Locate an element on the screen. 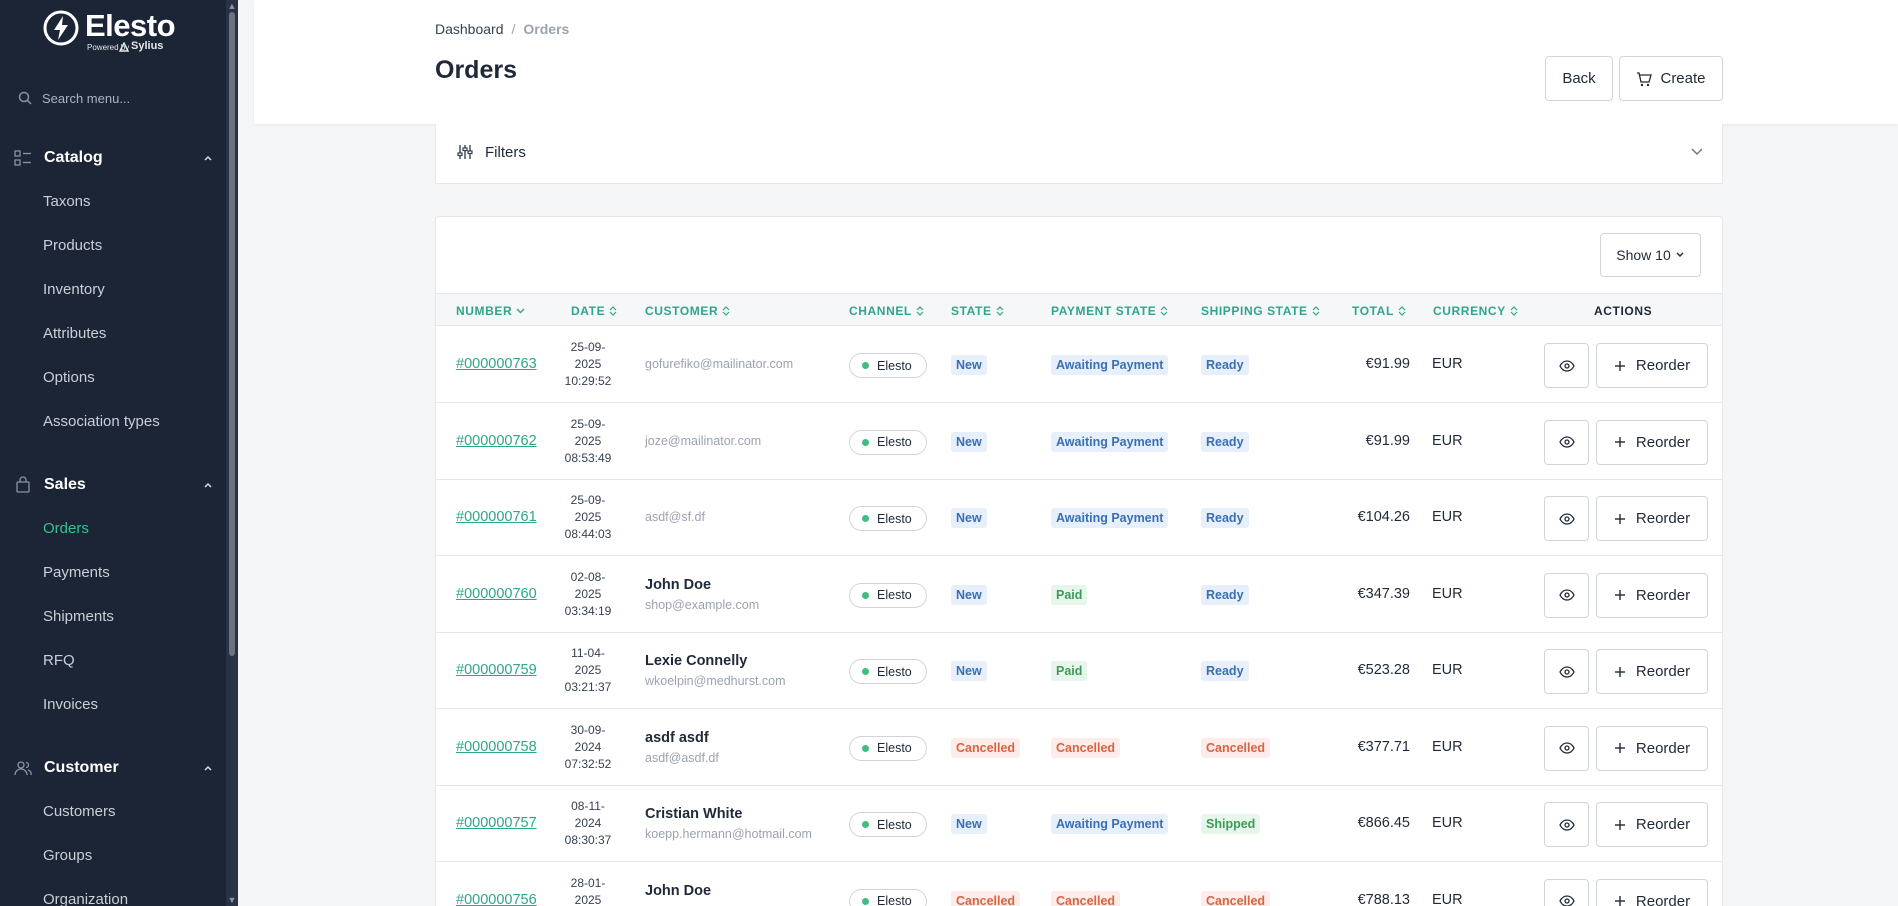 This screenshot has height=906, width=1898. sidebar-item-products: Products is located at coordinates (72, 245).